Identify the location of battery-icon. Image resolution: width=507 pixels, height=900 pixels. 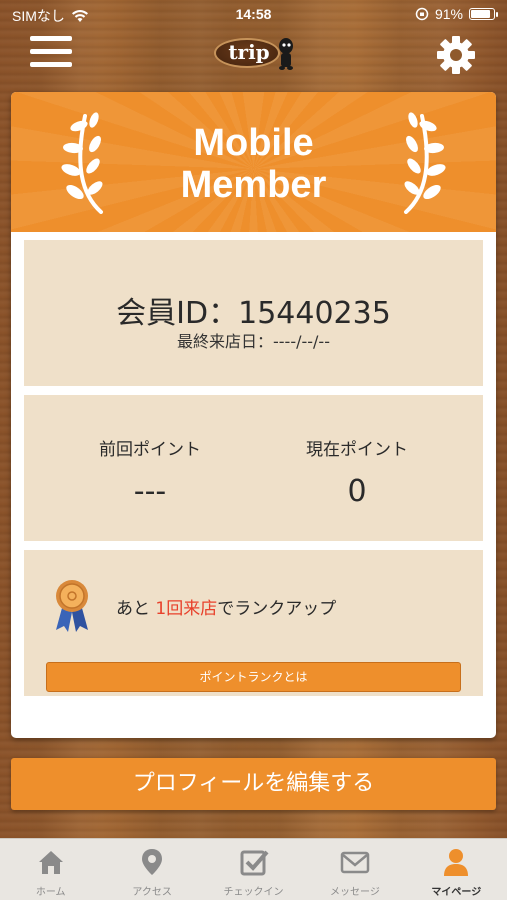
(483, 14).